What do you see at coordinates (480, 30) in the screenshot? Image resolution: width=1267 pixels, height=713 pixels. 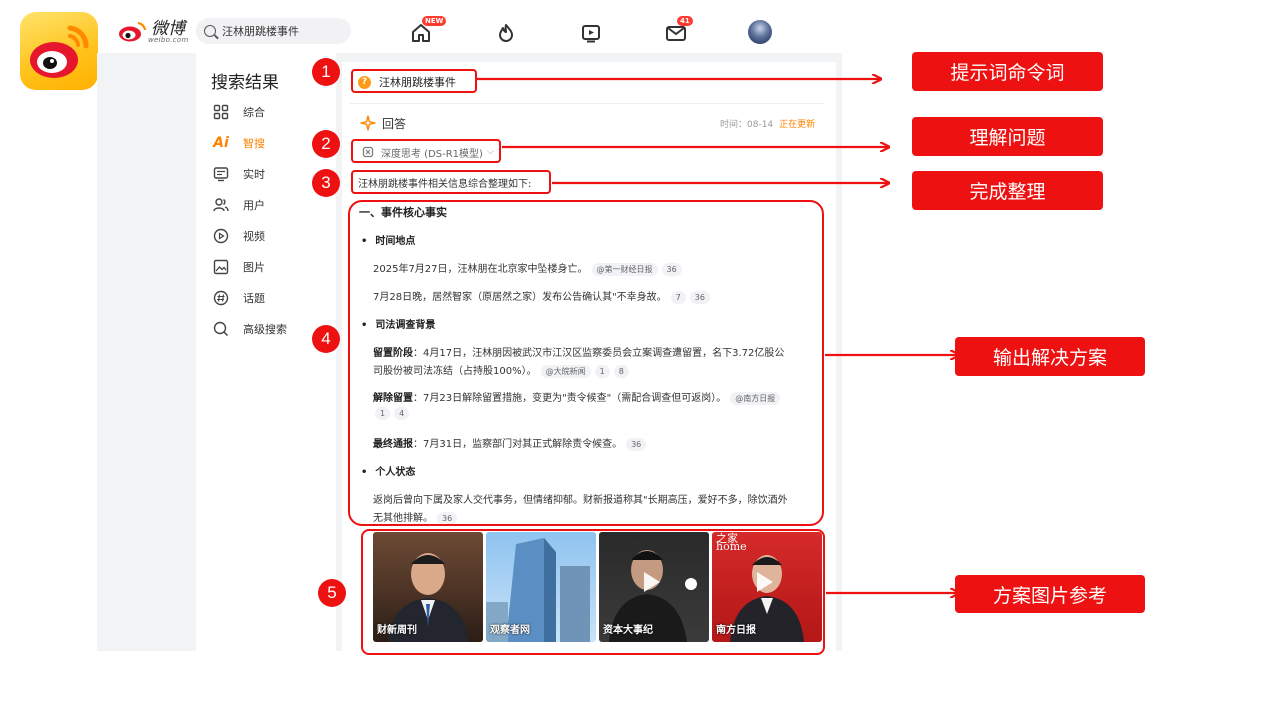 I see `top-bar: 微博 weibo.com NEW 41` at bounding box center [480, 30].